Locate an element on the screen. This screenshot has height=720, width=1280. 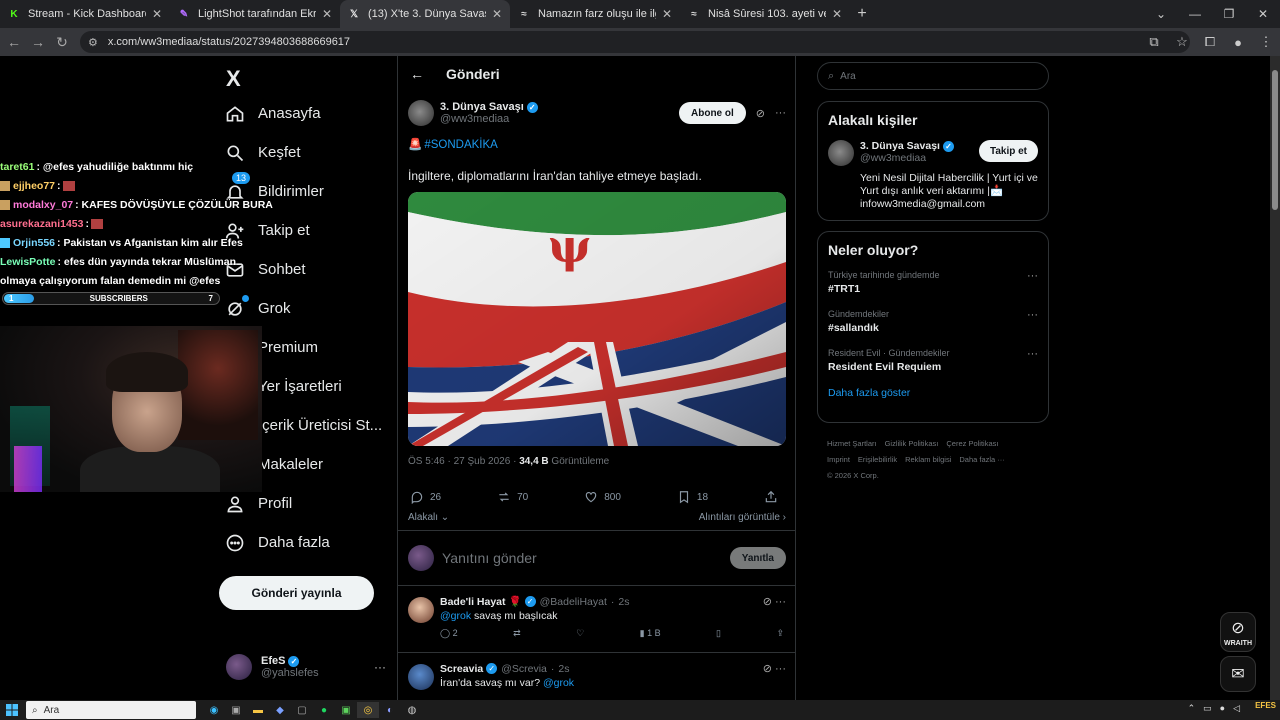
back-arrow-icon: ← is located at coordinates (428, 74).